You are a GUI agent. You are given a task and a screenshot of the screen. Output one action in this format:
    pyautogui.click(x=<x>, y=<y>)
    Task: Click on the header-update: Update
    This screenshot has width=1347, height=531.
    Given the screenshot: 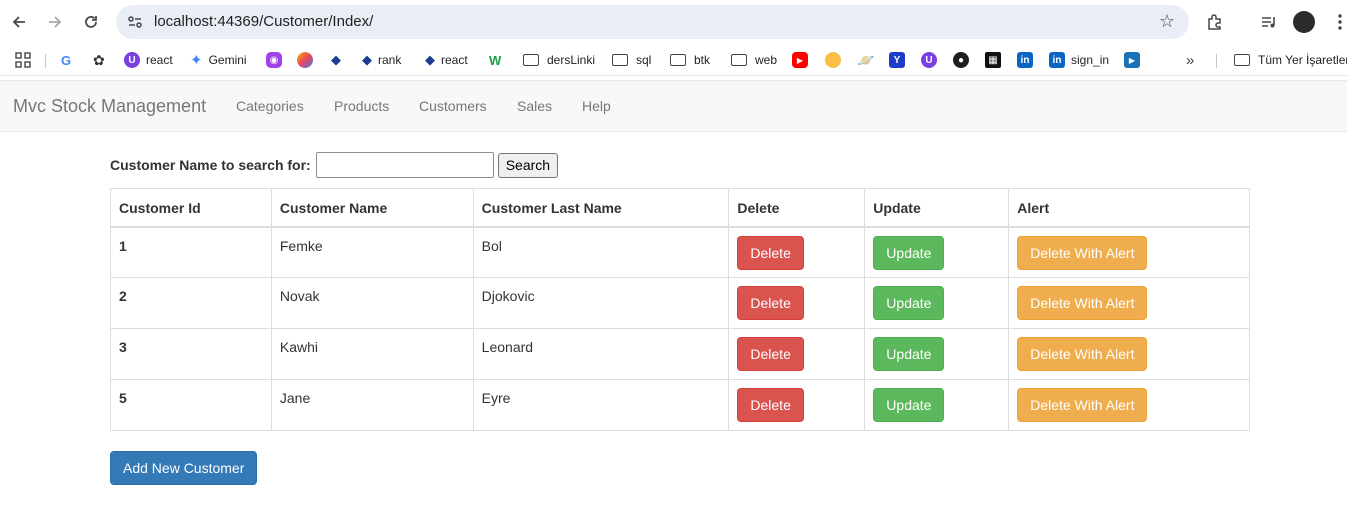 What is the action you would take?
    pyautogui.click(x=937, y=208)
    